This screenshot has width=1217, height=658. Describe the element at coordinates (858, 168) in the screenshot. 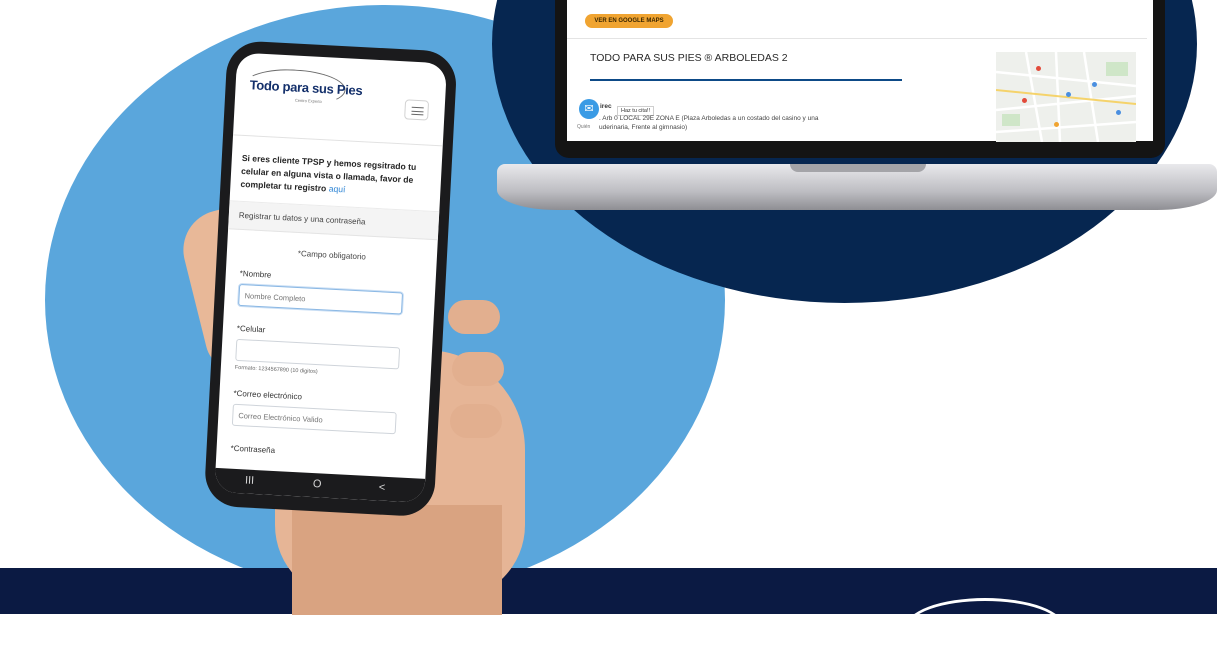

I see `laptop-notch` at that location.